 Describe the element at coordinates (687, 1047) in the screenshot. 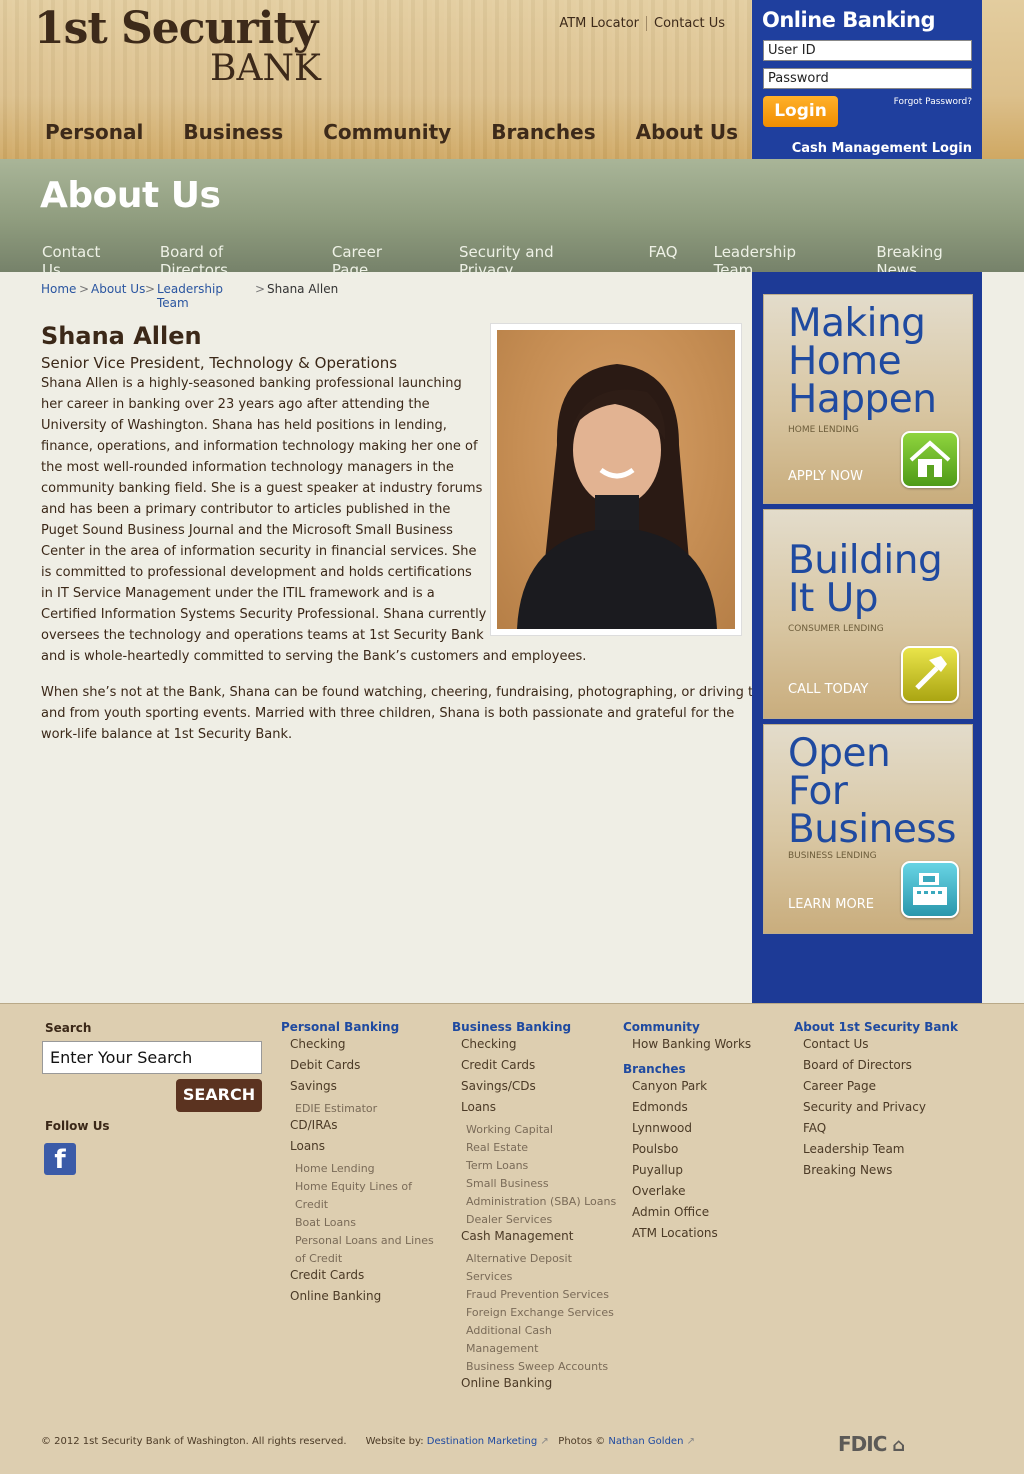

I see `footer-link: How Banking Works` at that location.